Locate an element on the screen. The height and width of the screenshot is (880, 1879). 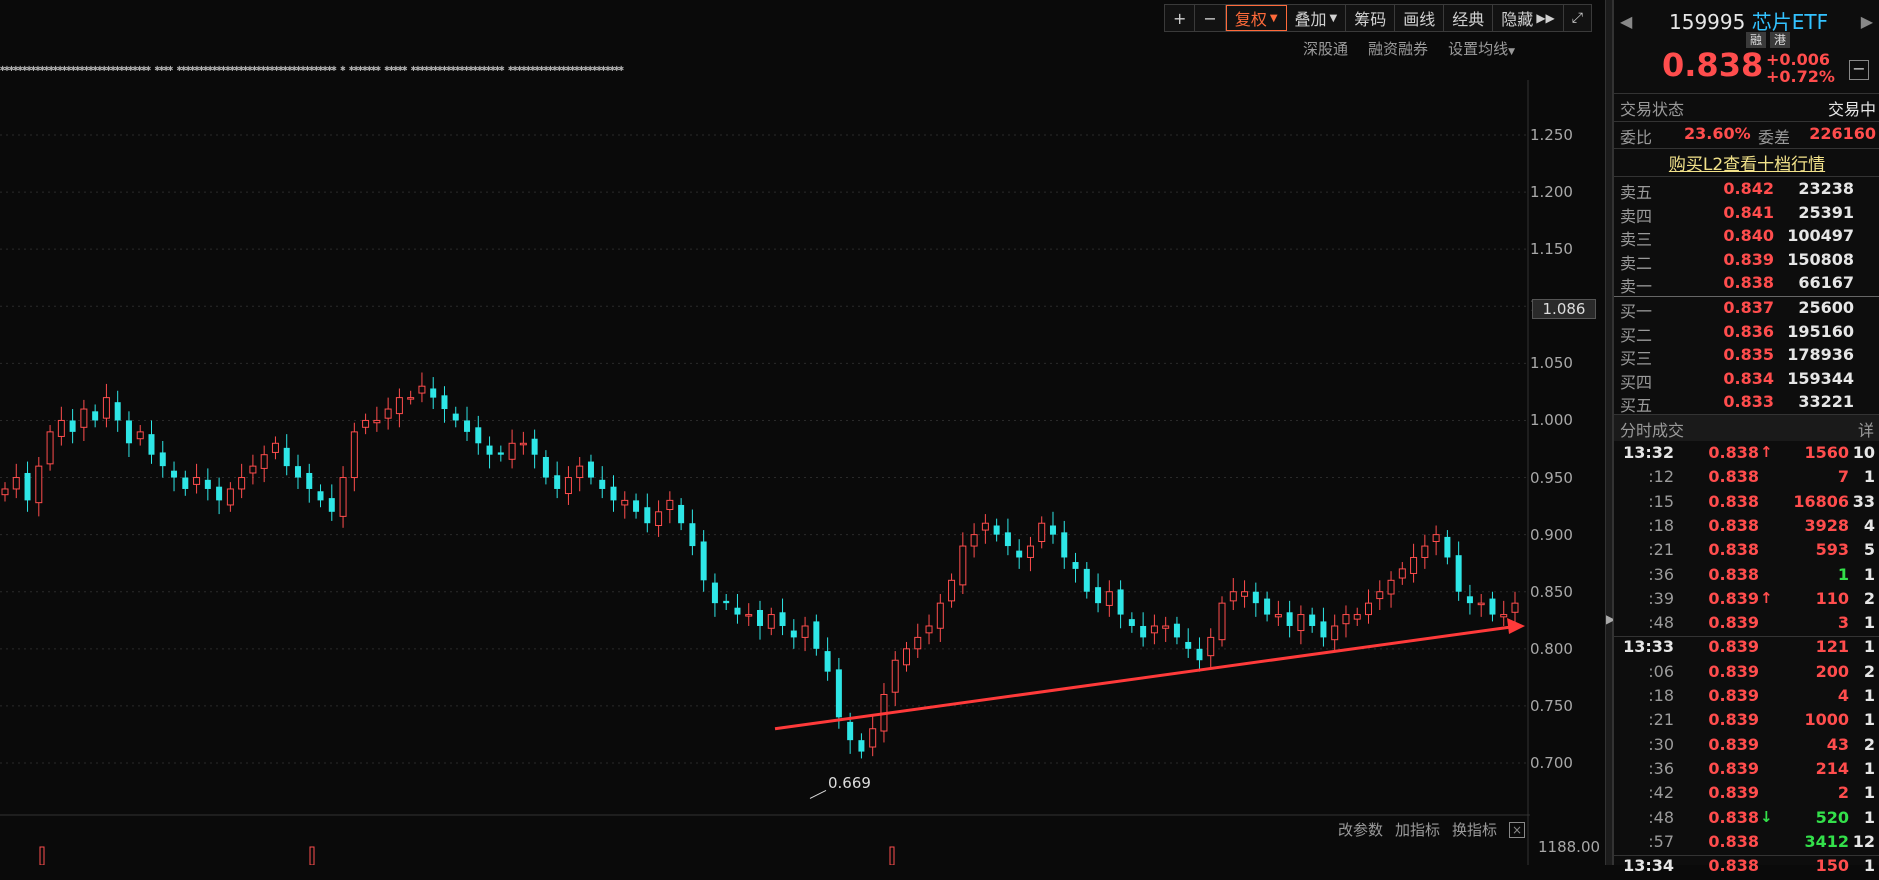
ask-label: 卖二 is located at coordinates (1636, 263).